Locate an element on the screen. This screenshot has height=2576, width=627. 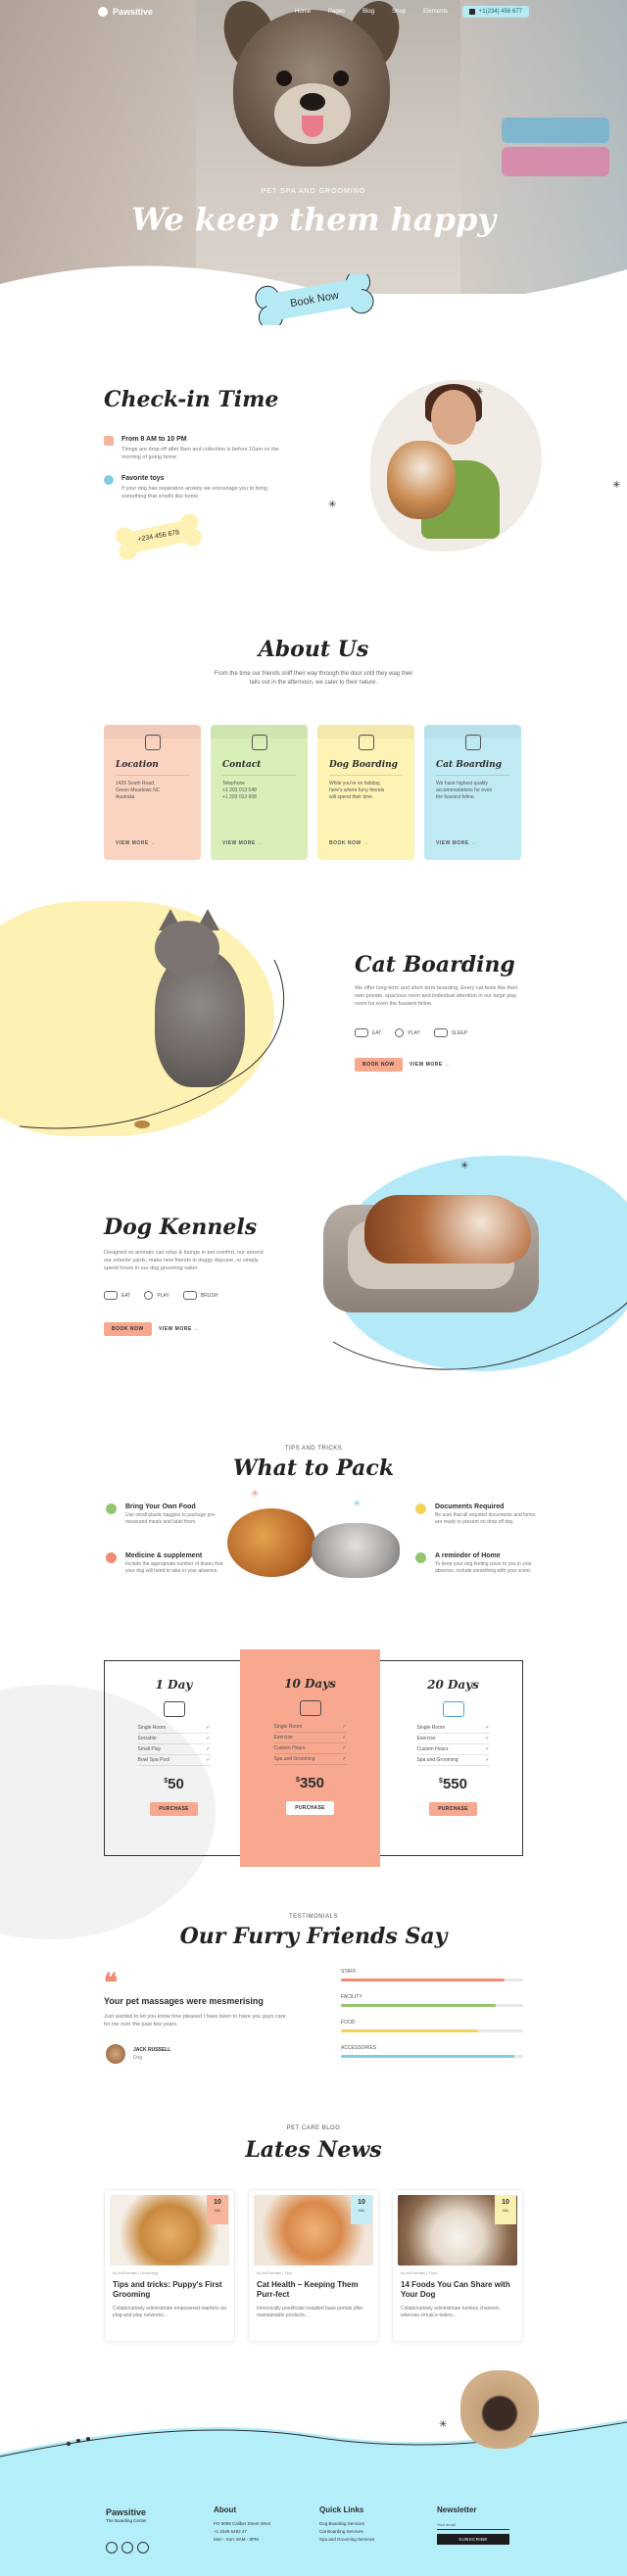
plan-feature: Sociable ✓ is located at coordinates (174, 1739).